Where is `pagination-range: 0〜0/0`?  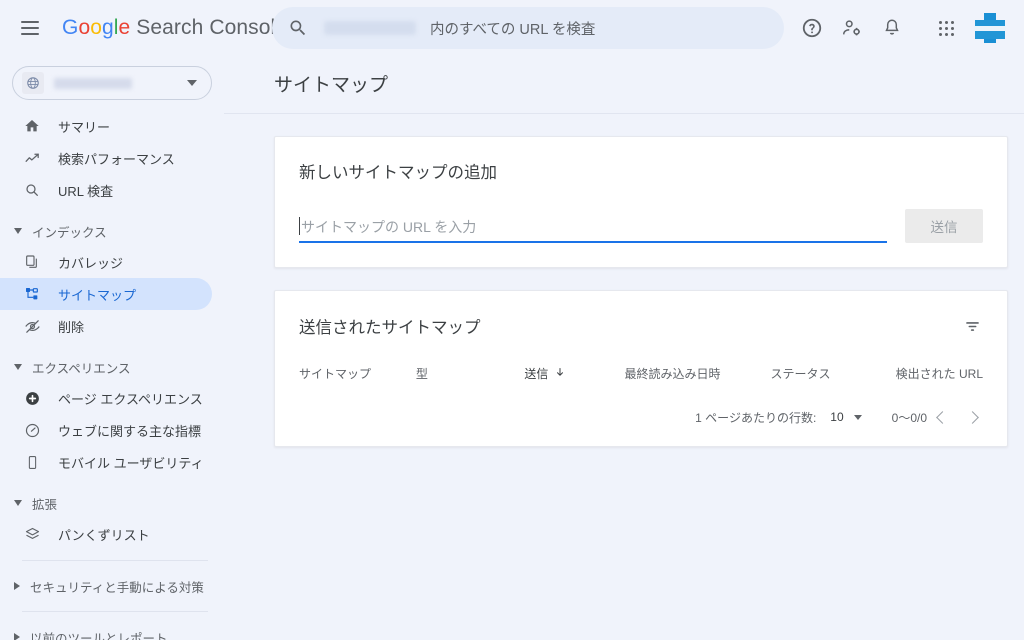
pagination-range: 0〜0/0 is located at coordinates (909, 417).